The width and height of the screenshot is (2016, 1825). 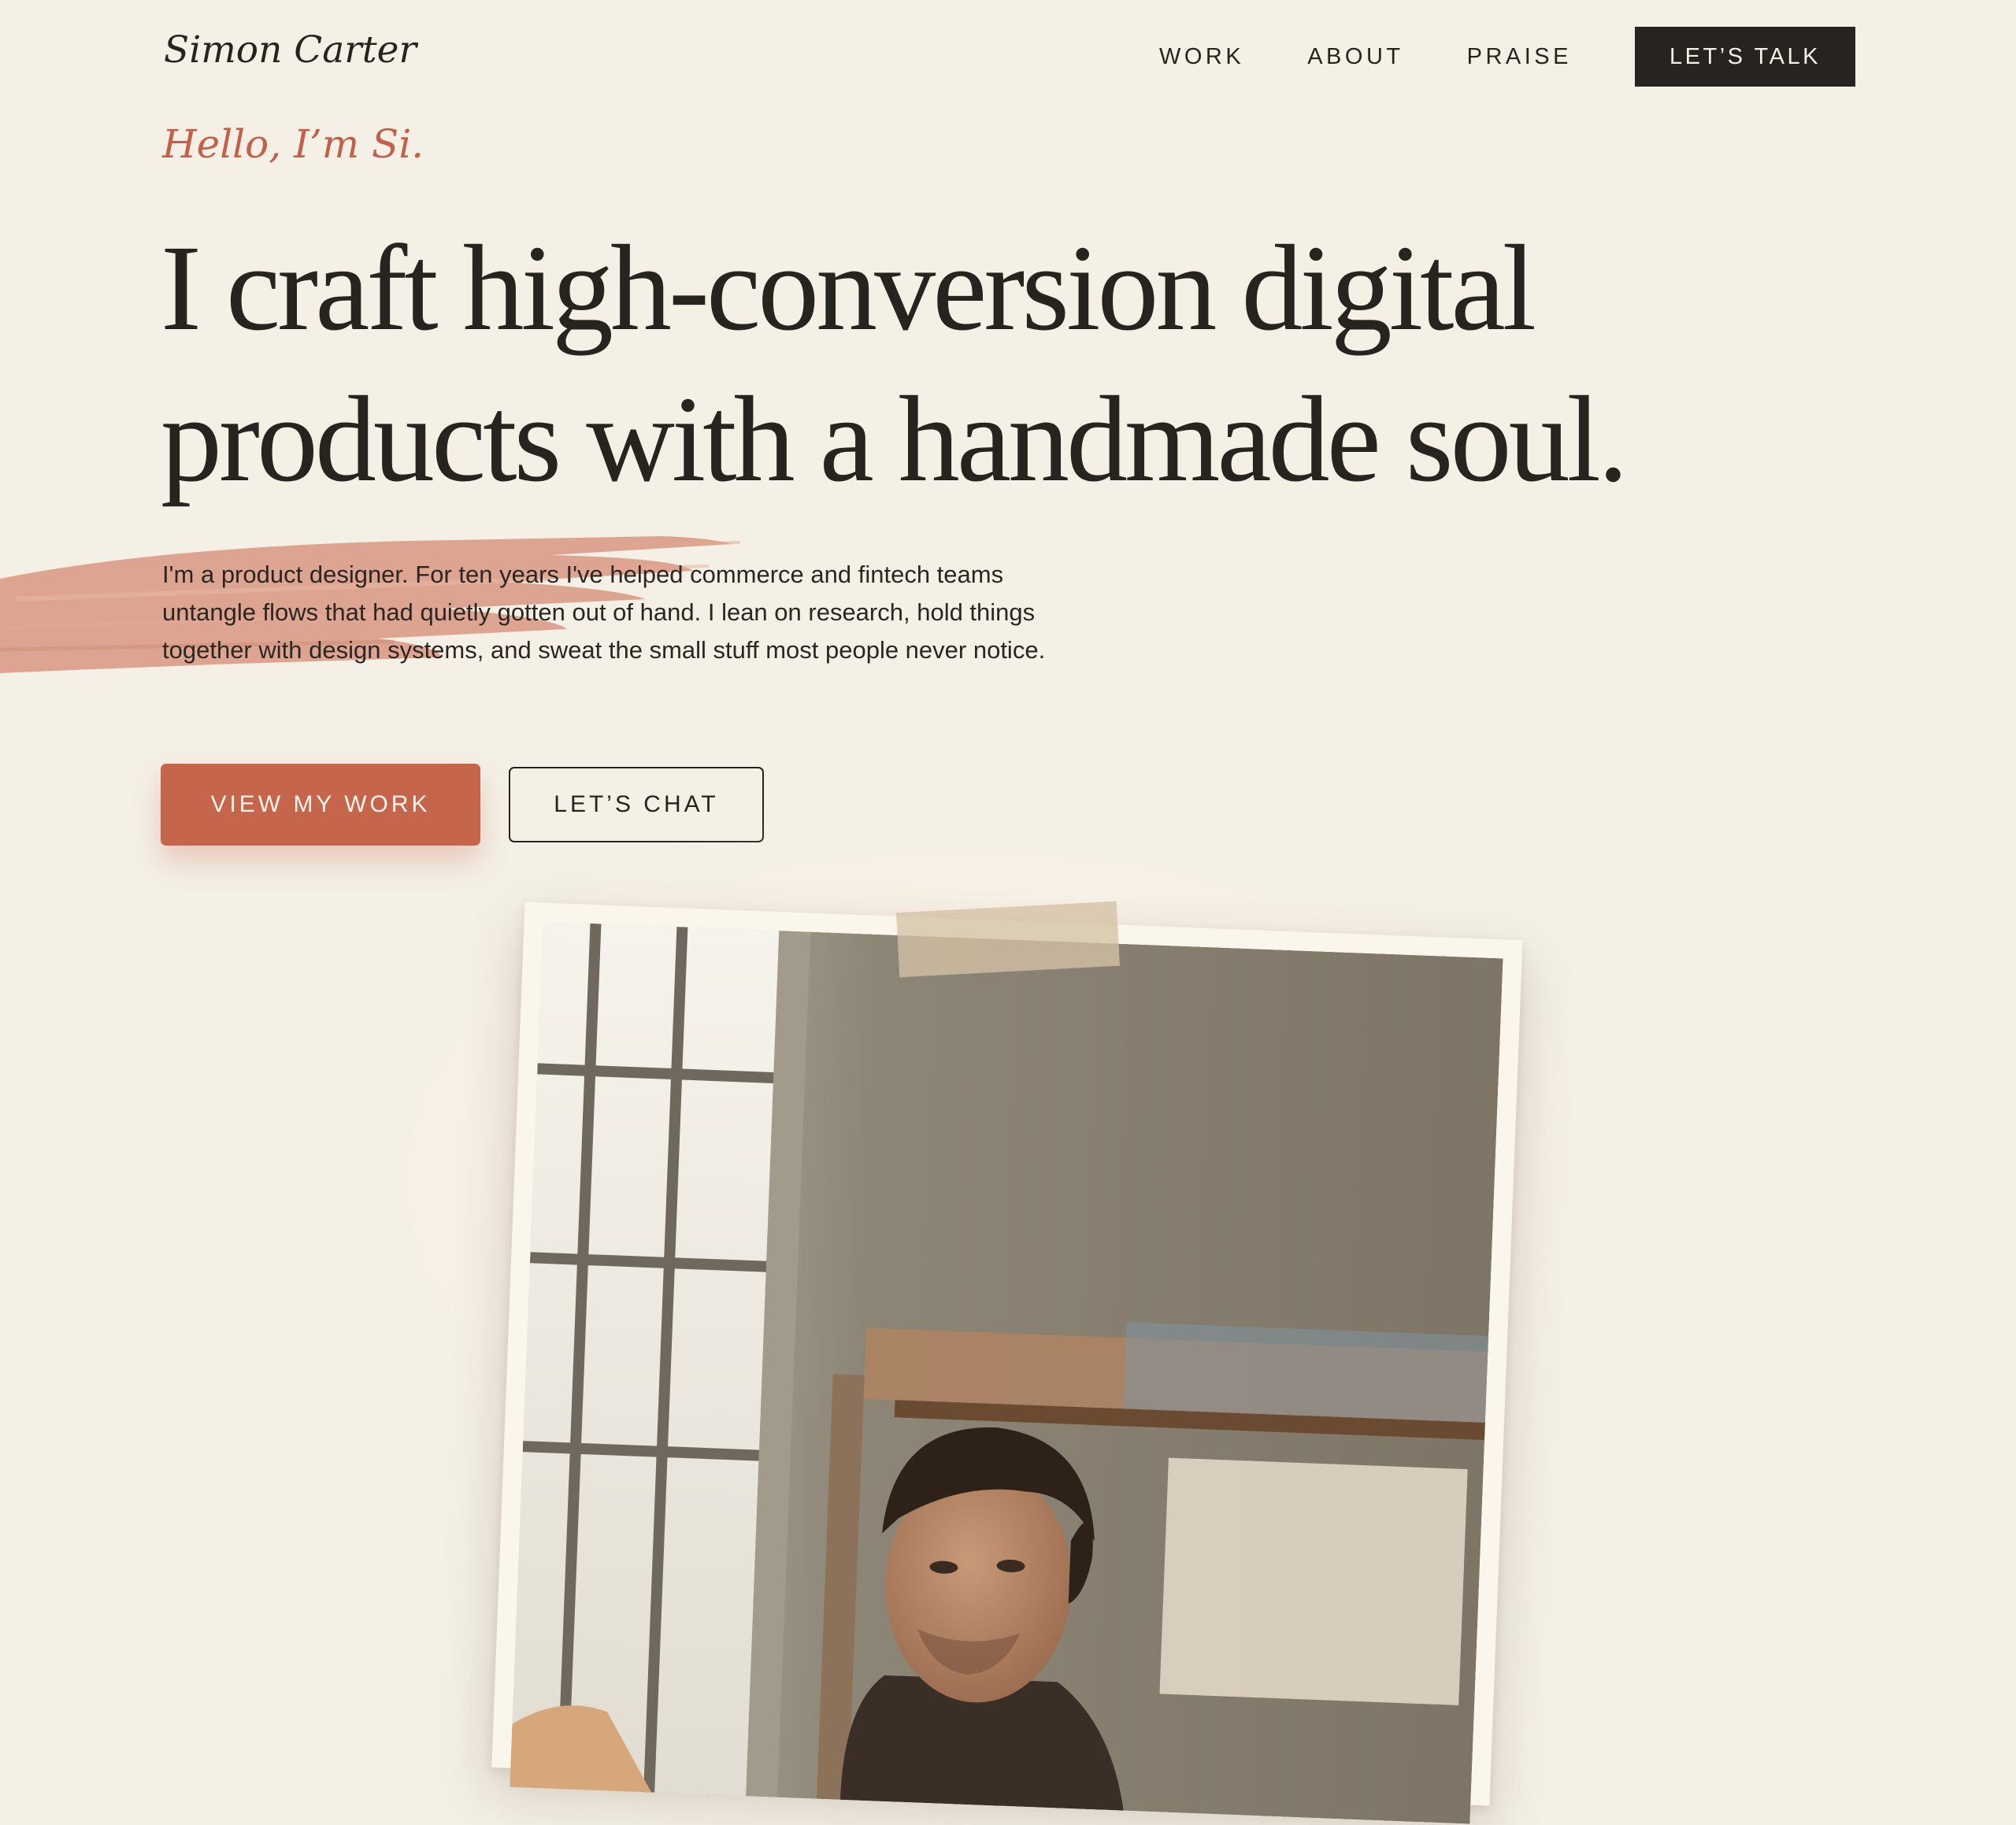 I want to click on nav-link-work: WORK, so click(x=1201, y=57).